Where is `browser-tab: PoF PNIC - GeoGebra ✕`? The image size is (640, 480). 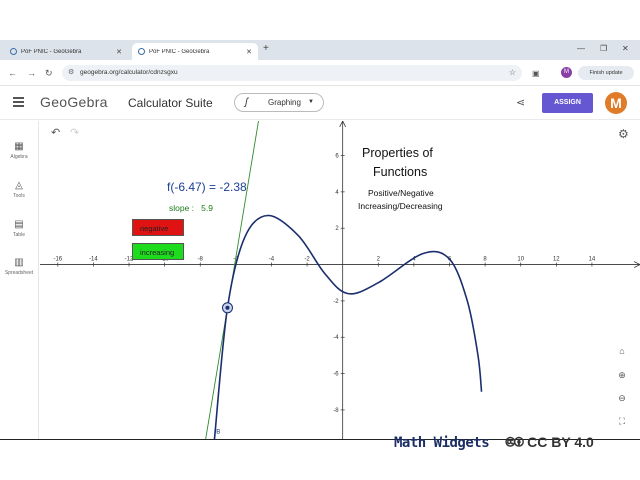
browser-tab: PoF PNIC - GeoGebra ✕ is located at coordinates (66, 51).